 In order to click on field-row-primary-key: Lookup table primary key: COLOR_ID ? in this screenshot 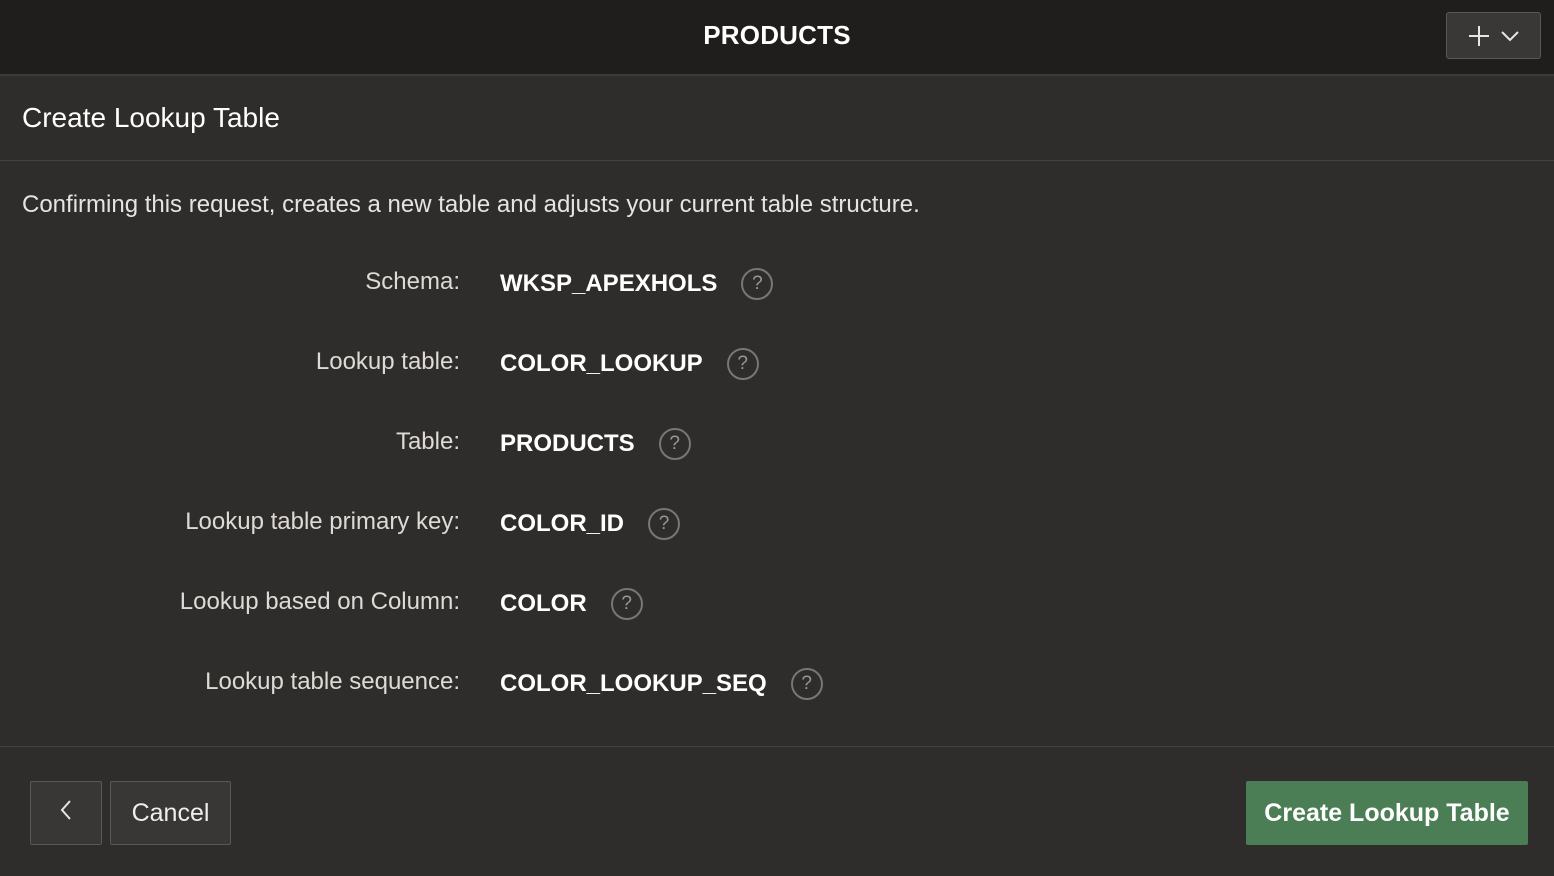, I will do `click(777, 522)`.